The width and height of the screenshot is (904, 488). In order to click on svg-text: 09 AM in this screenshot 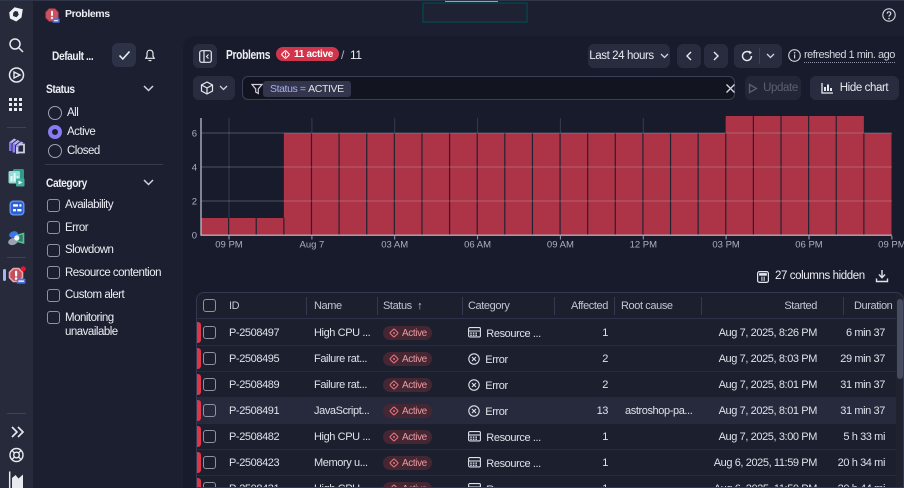, I will do `click(560, 245)`.